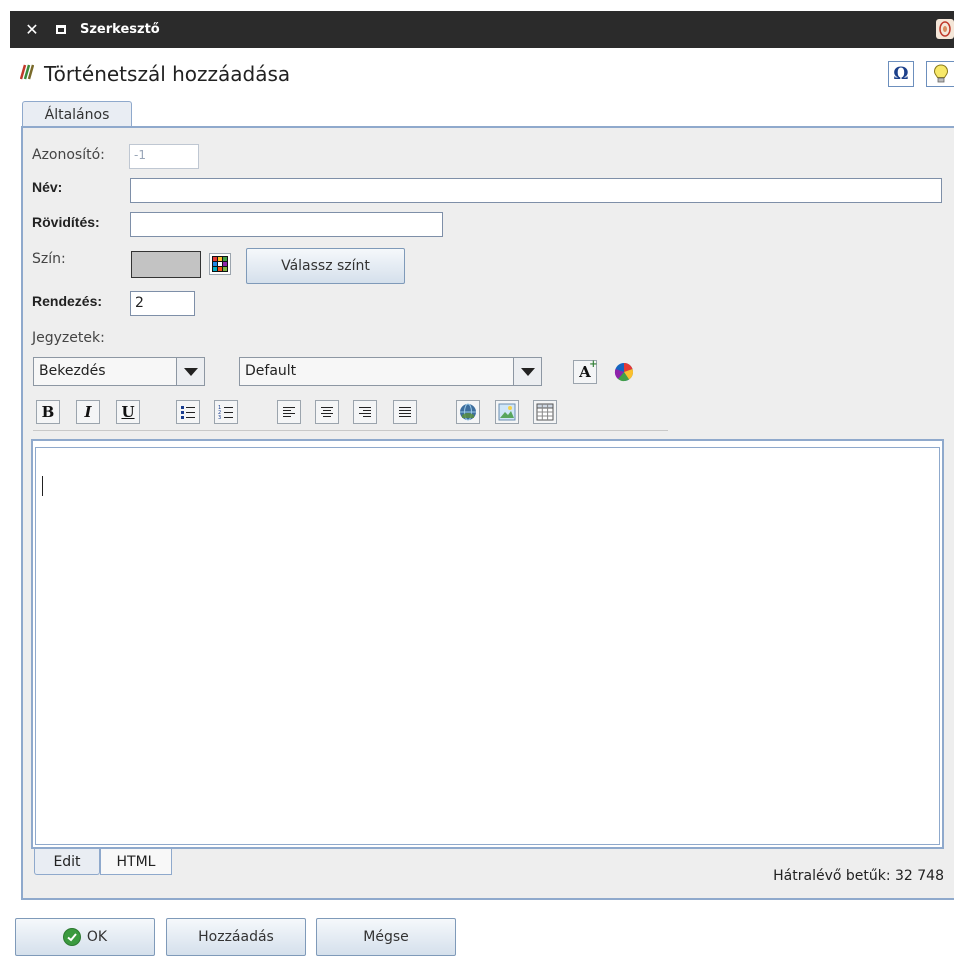 The width and height of the screenshot is (954, 956). I want to click on window-titlebar: ✕ Szerkesztő, so click(482, 29).